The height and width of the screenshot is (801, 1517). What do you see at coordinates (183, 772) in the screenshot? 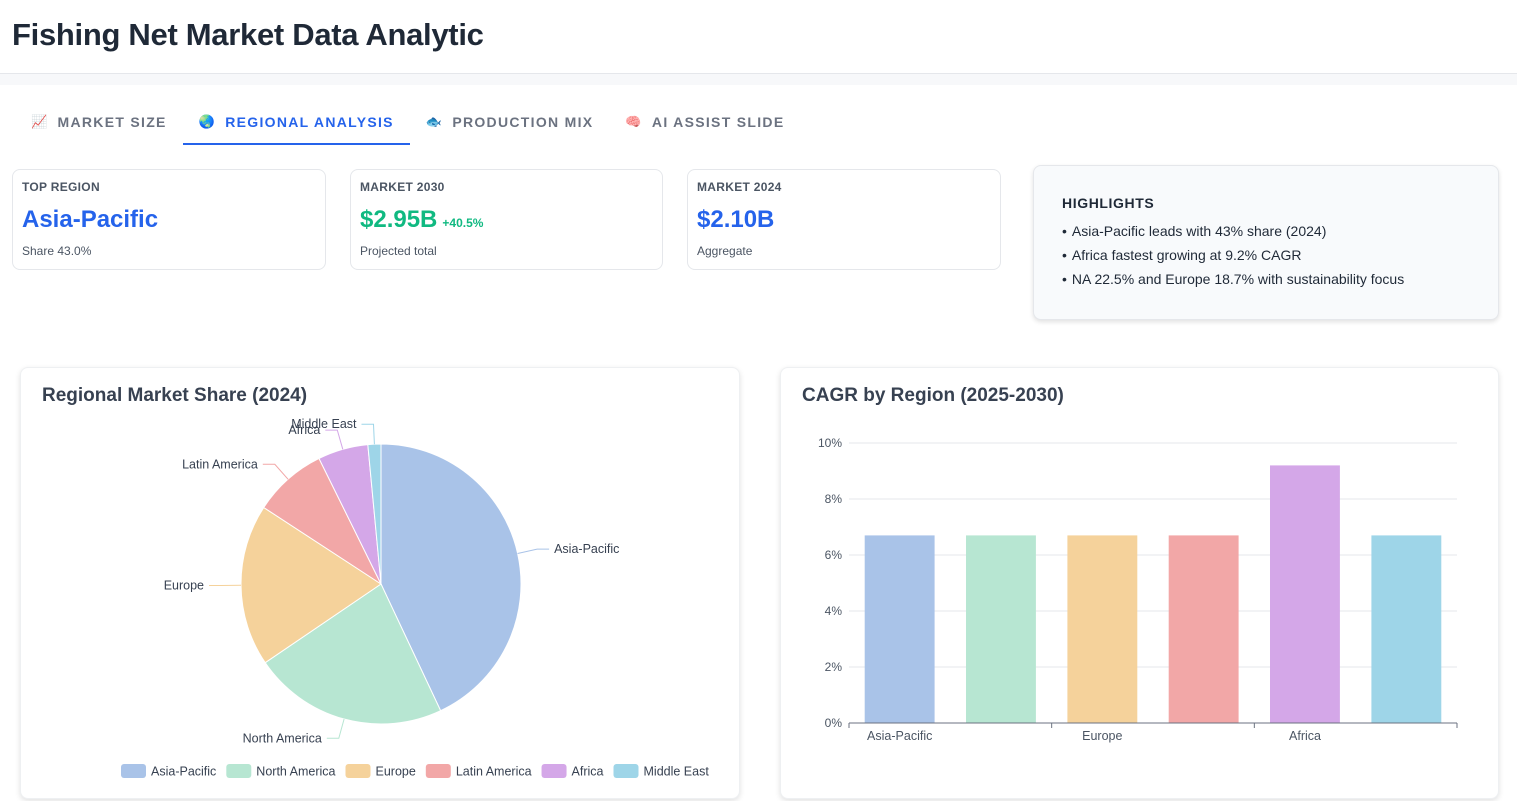
I see `legend-label: Asia-Pacific` at bounding box center [183, 772].